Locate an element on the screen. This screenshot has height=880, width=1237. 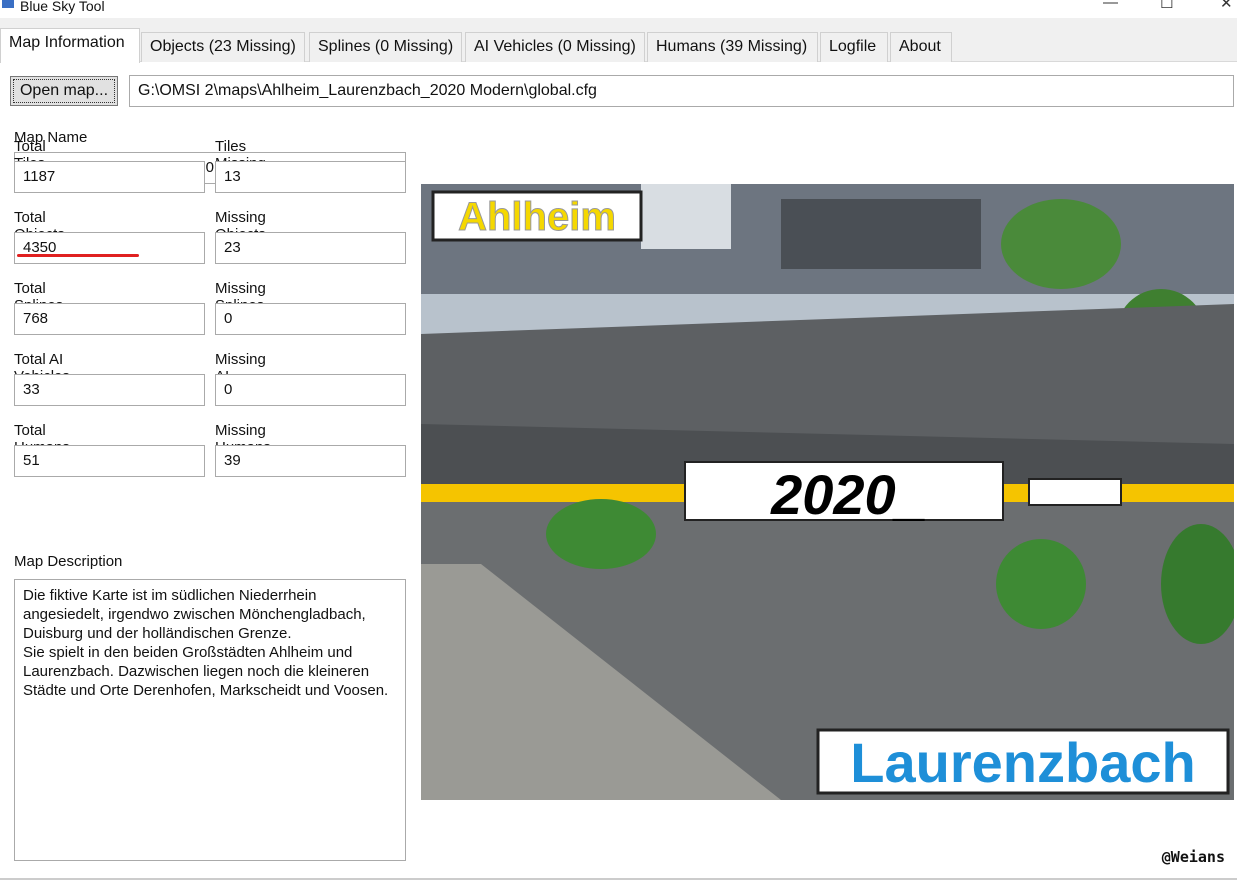
laurenzbach-sign: Laurenzbach is located at coordinates (1022, 762).